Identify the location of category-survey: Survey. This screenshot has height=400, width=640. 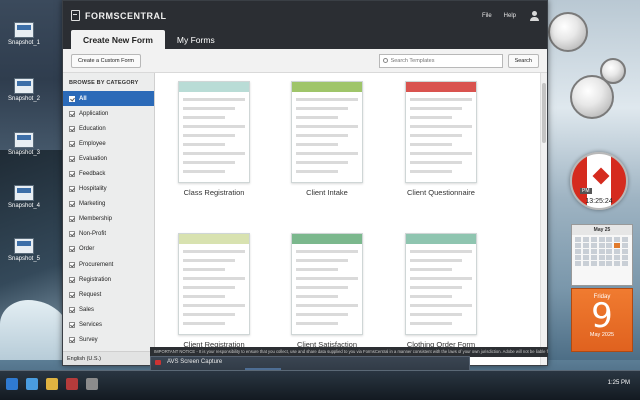
(108, 340).